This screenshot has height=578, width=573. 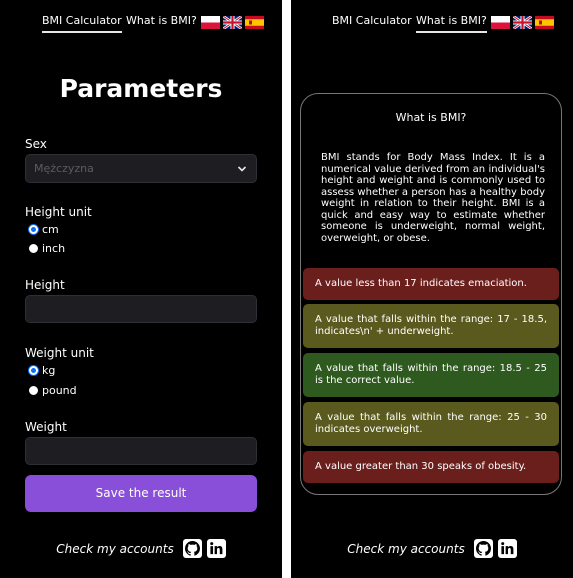 What do you see at coordinates (141, 309) in the screenshot?
I see `height-input` at bounding box center [141, 309].